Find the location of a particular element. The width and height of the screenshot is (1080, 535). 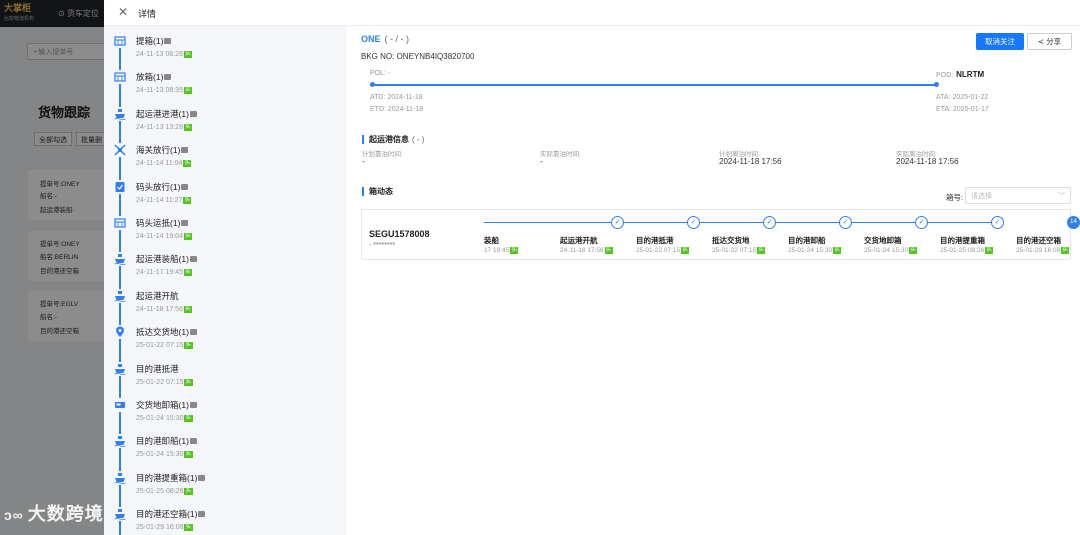

event-time-text: 25-01-22 07:15 is located at coordinates (160, 382).